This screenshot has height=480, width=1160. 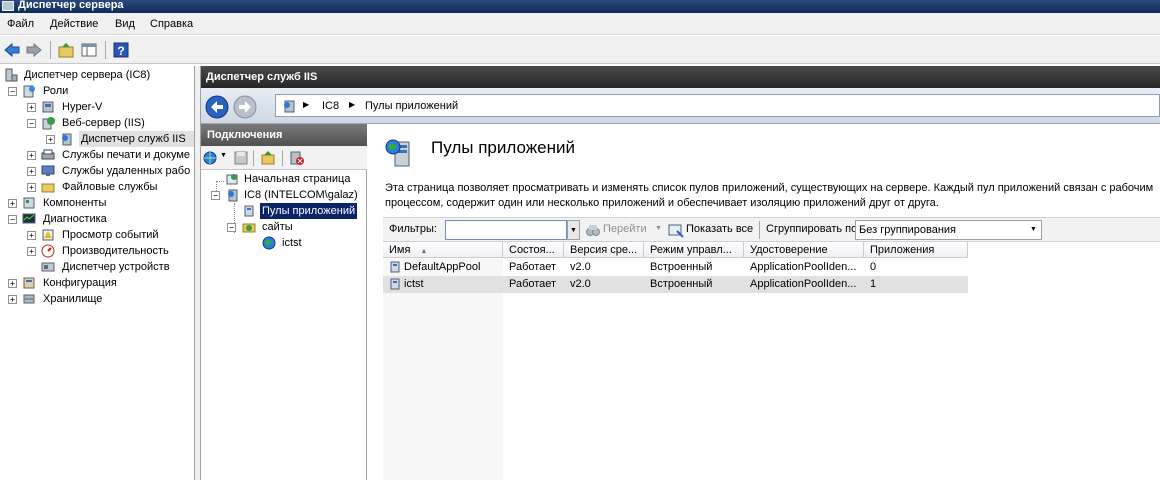 What do you see at coordinates (48, 154) in the screenshot?
I see `printer-icon` at bounding box center [48, 154].